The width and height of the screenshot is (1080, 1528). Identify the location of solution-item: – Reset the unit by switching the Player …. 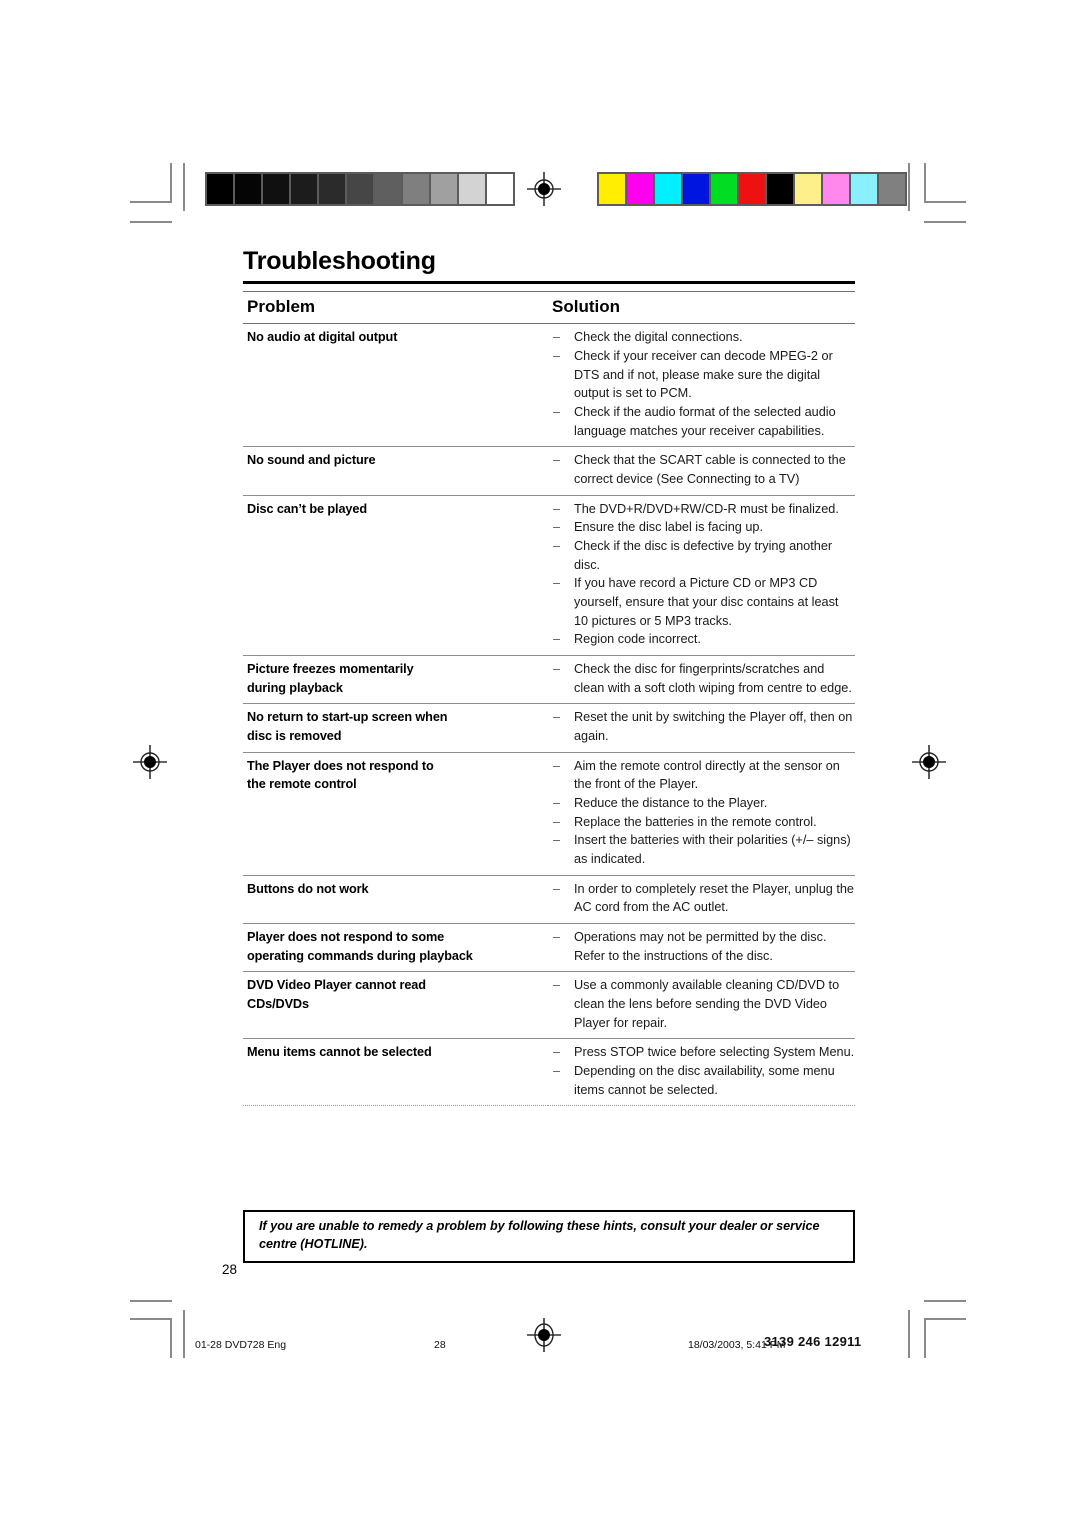
(703, 727).